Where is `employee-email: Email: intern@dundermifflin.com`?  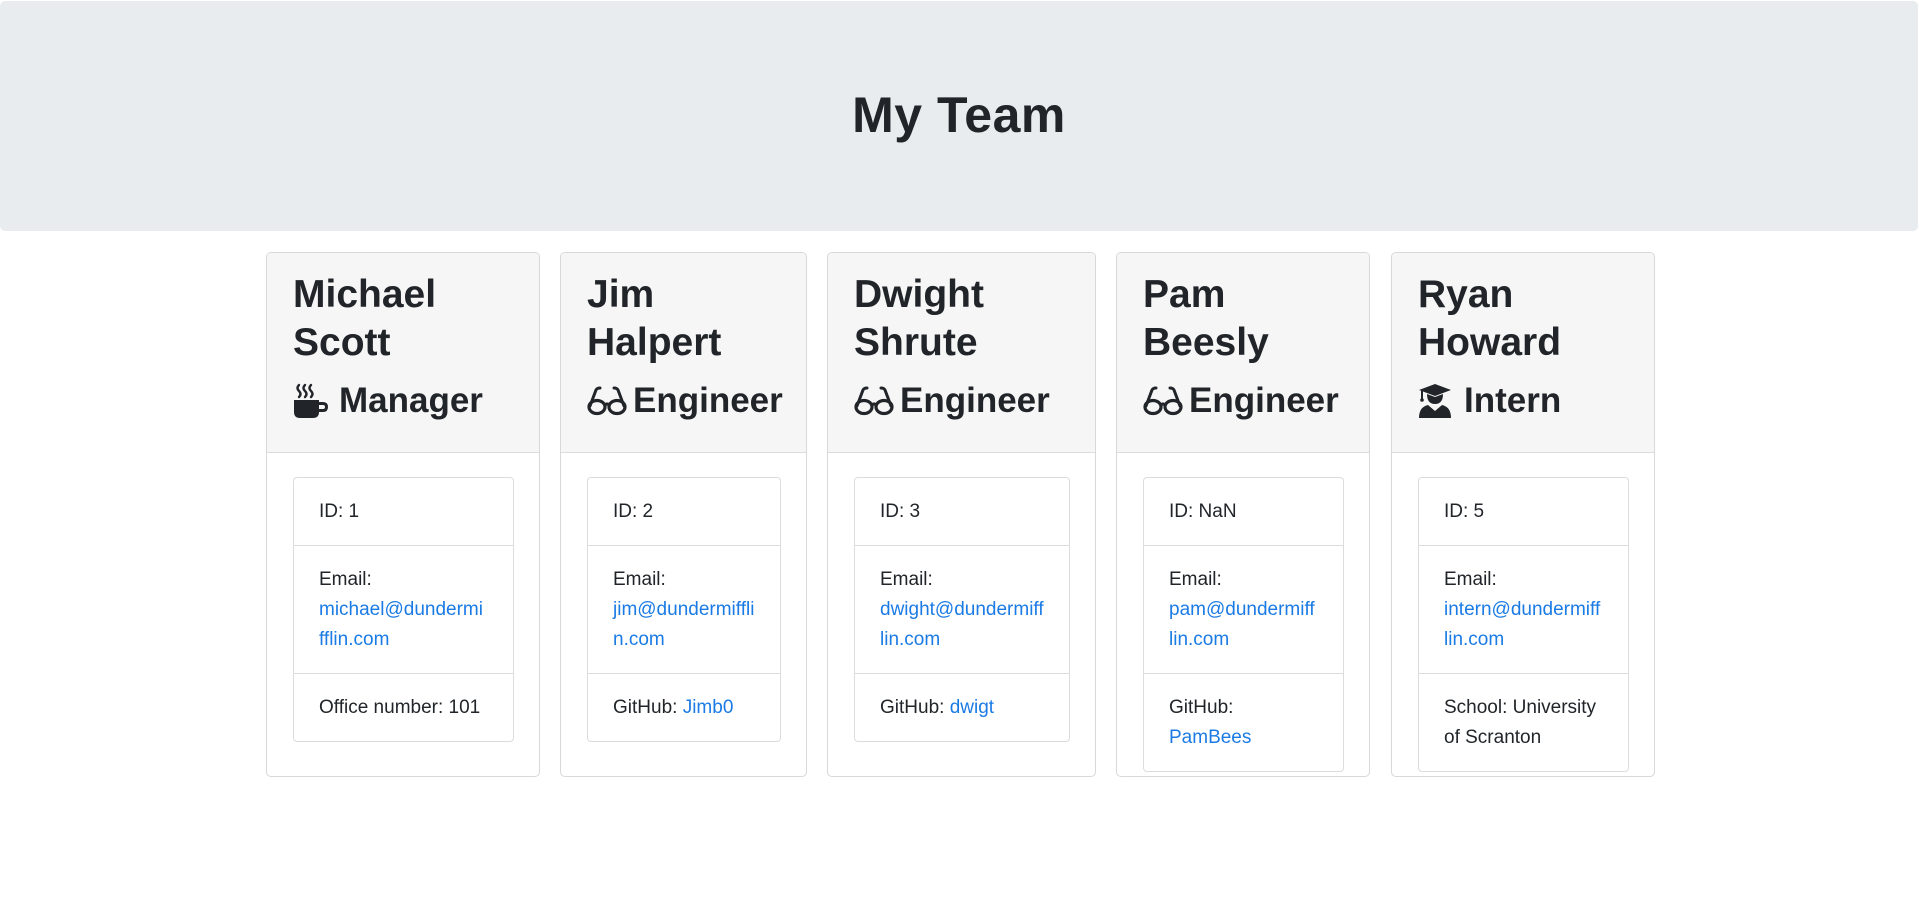
employee-email: Email: intern@dundermifflin.com is located at coordinates (1523, 610).